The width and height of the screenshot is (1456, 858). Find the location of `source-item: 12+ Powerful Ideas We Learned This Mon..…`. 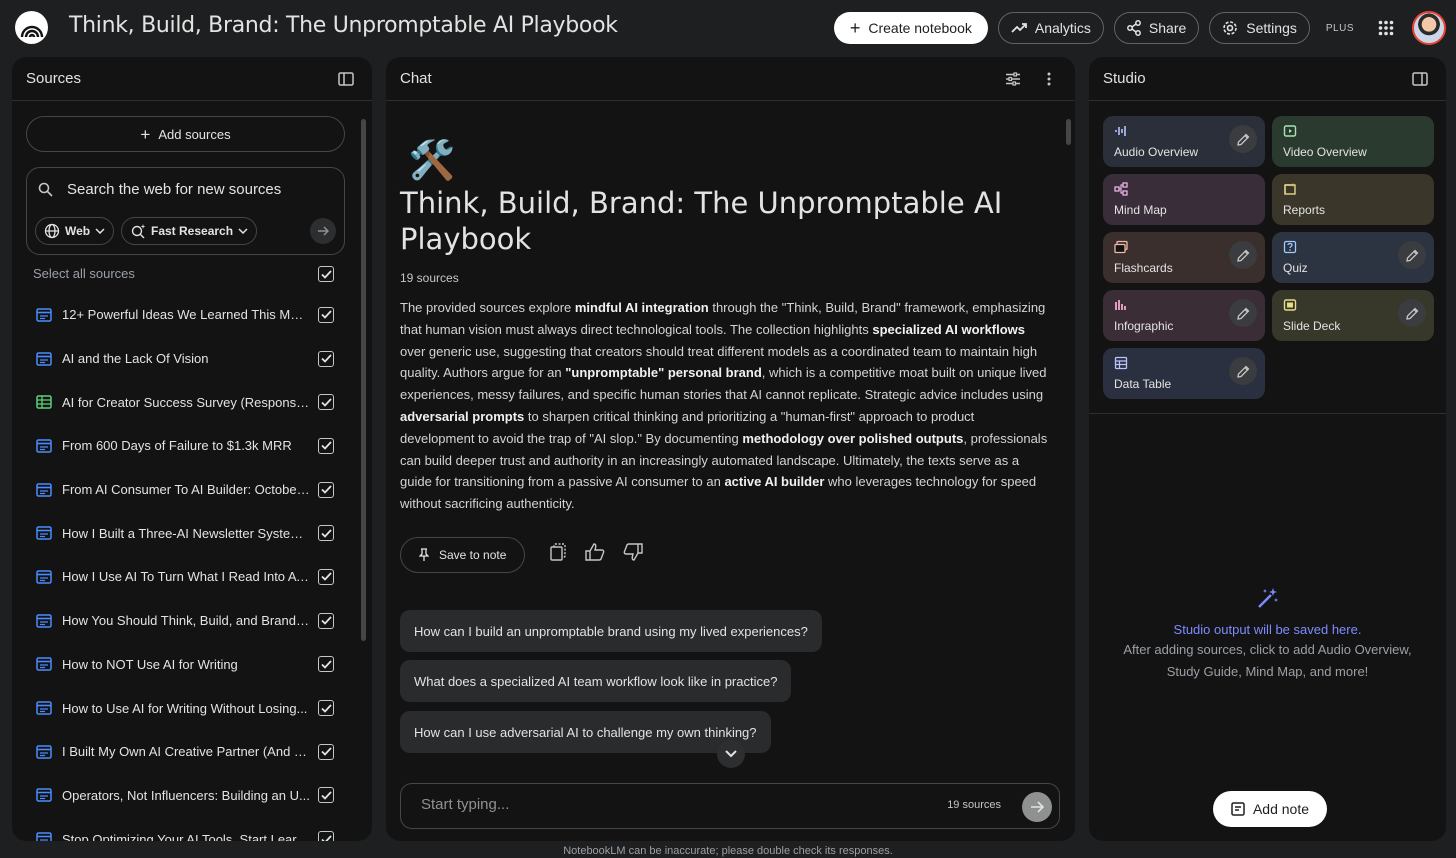

source-item: 12+ Powerful Ideas We Learned This Mon..… is located at coordinates (191, 315).